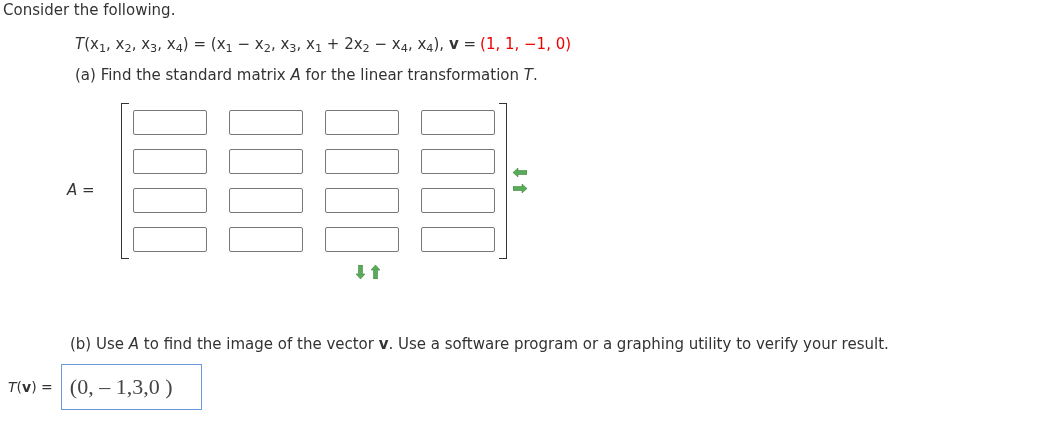 Image resolution: width=1038 pixels, height=439 pixels. I want to click on answer-field: (0, – 1,3,0 ), so click(131, 387).